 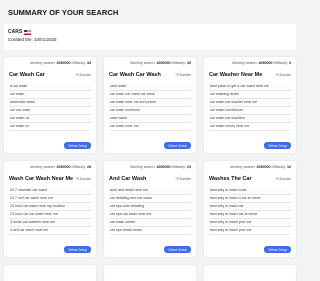 I want to click on page-header: SUMMARY OF YOUR SEARCH, so click(x=150, y=10).